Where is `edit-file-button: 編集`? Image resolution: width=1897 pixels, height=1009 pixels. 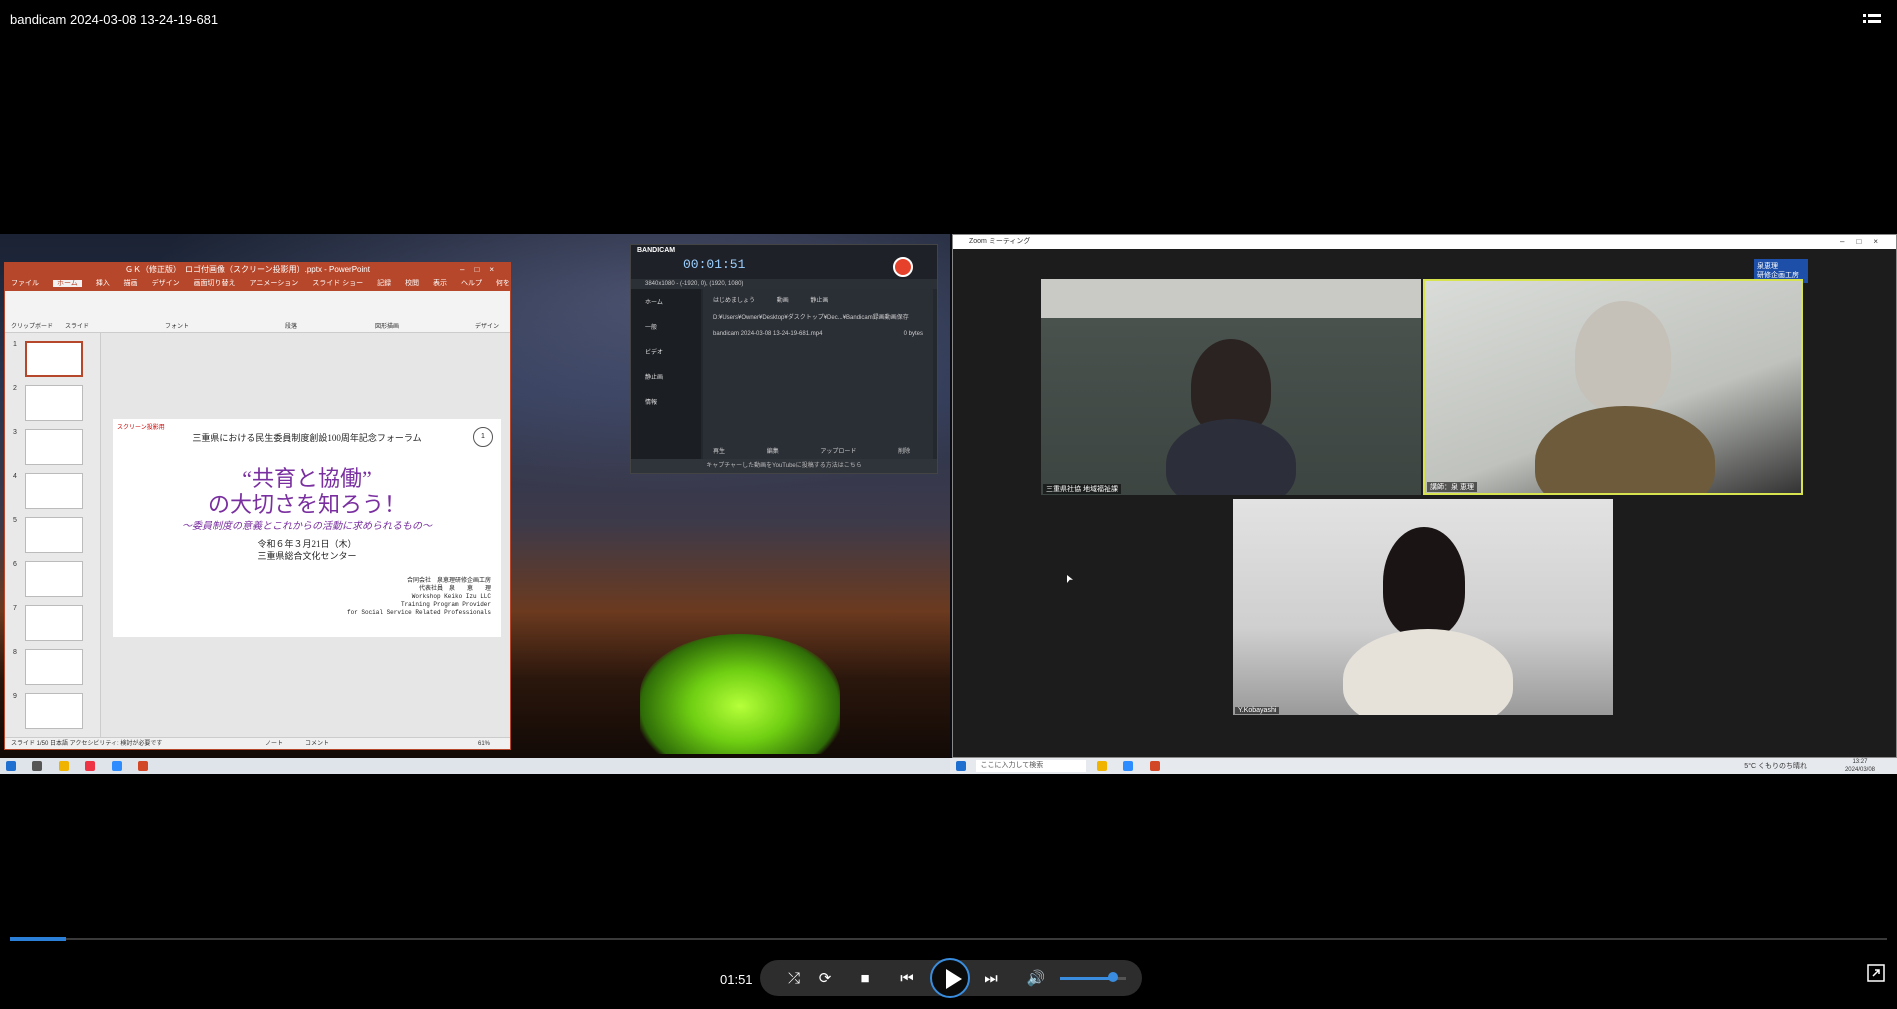
edit-file-button: 編集 is located at coordinates (773, 452).